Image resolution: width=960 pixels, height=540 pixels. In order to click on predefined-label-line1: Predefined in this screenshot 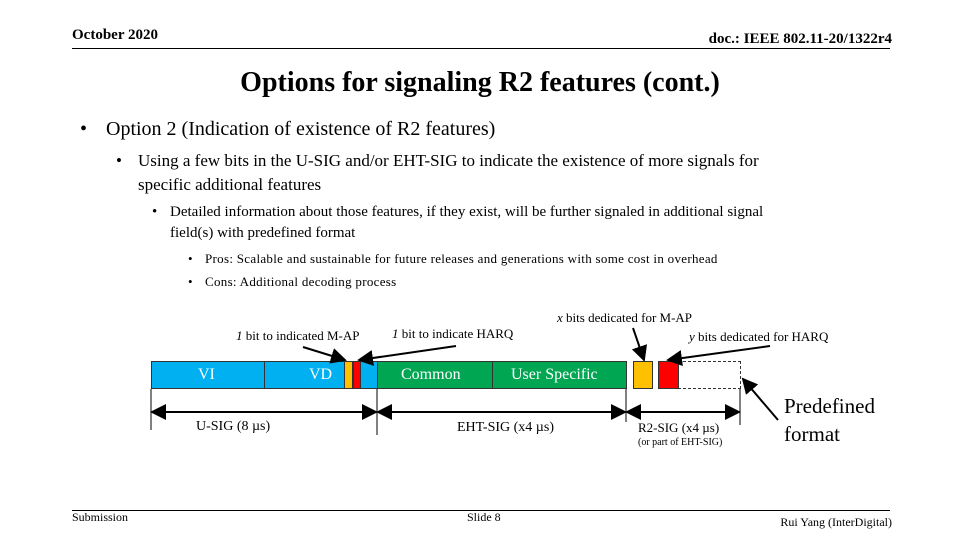, I will do `click(829, 406)`.